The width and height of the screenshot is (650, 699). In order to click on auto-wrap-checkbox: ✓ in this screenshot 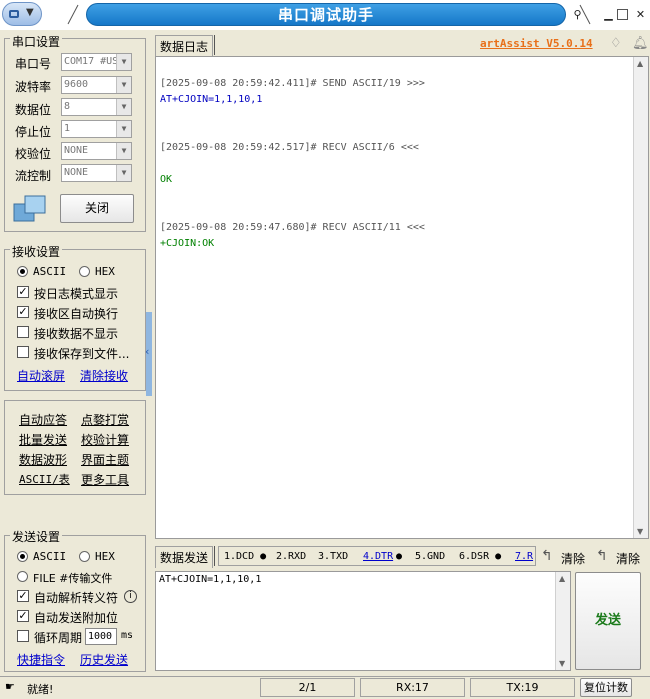, I will do `click(23, 312)`.